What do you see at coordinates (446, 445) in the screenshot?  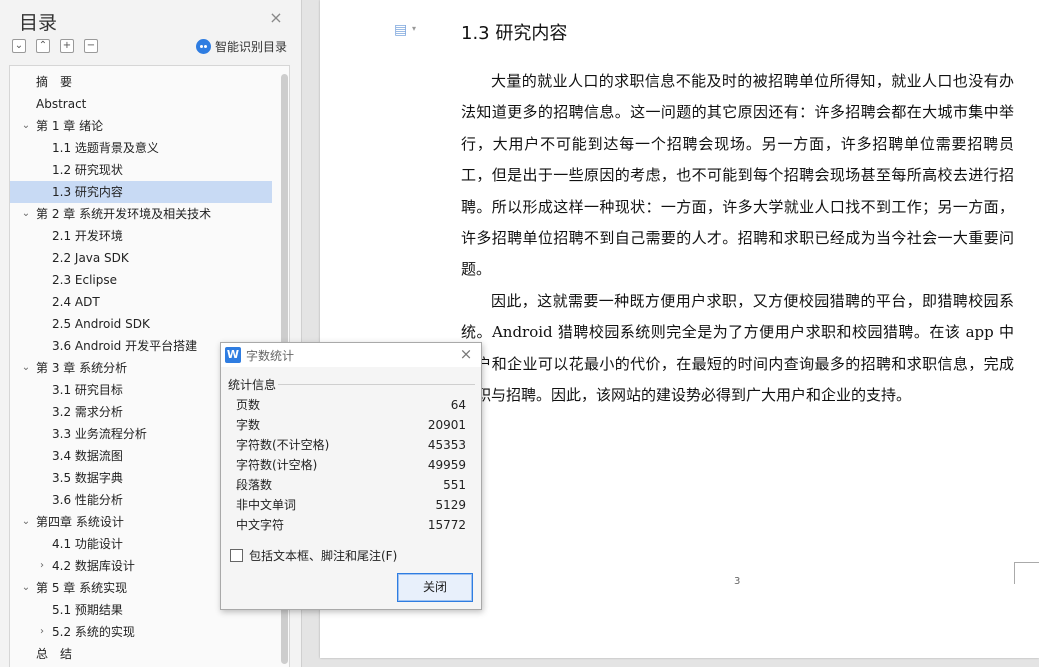 I see `stat-value: 45353` at bounding box center [446, 445].